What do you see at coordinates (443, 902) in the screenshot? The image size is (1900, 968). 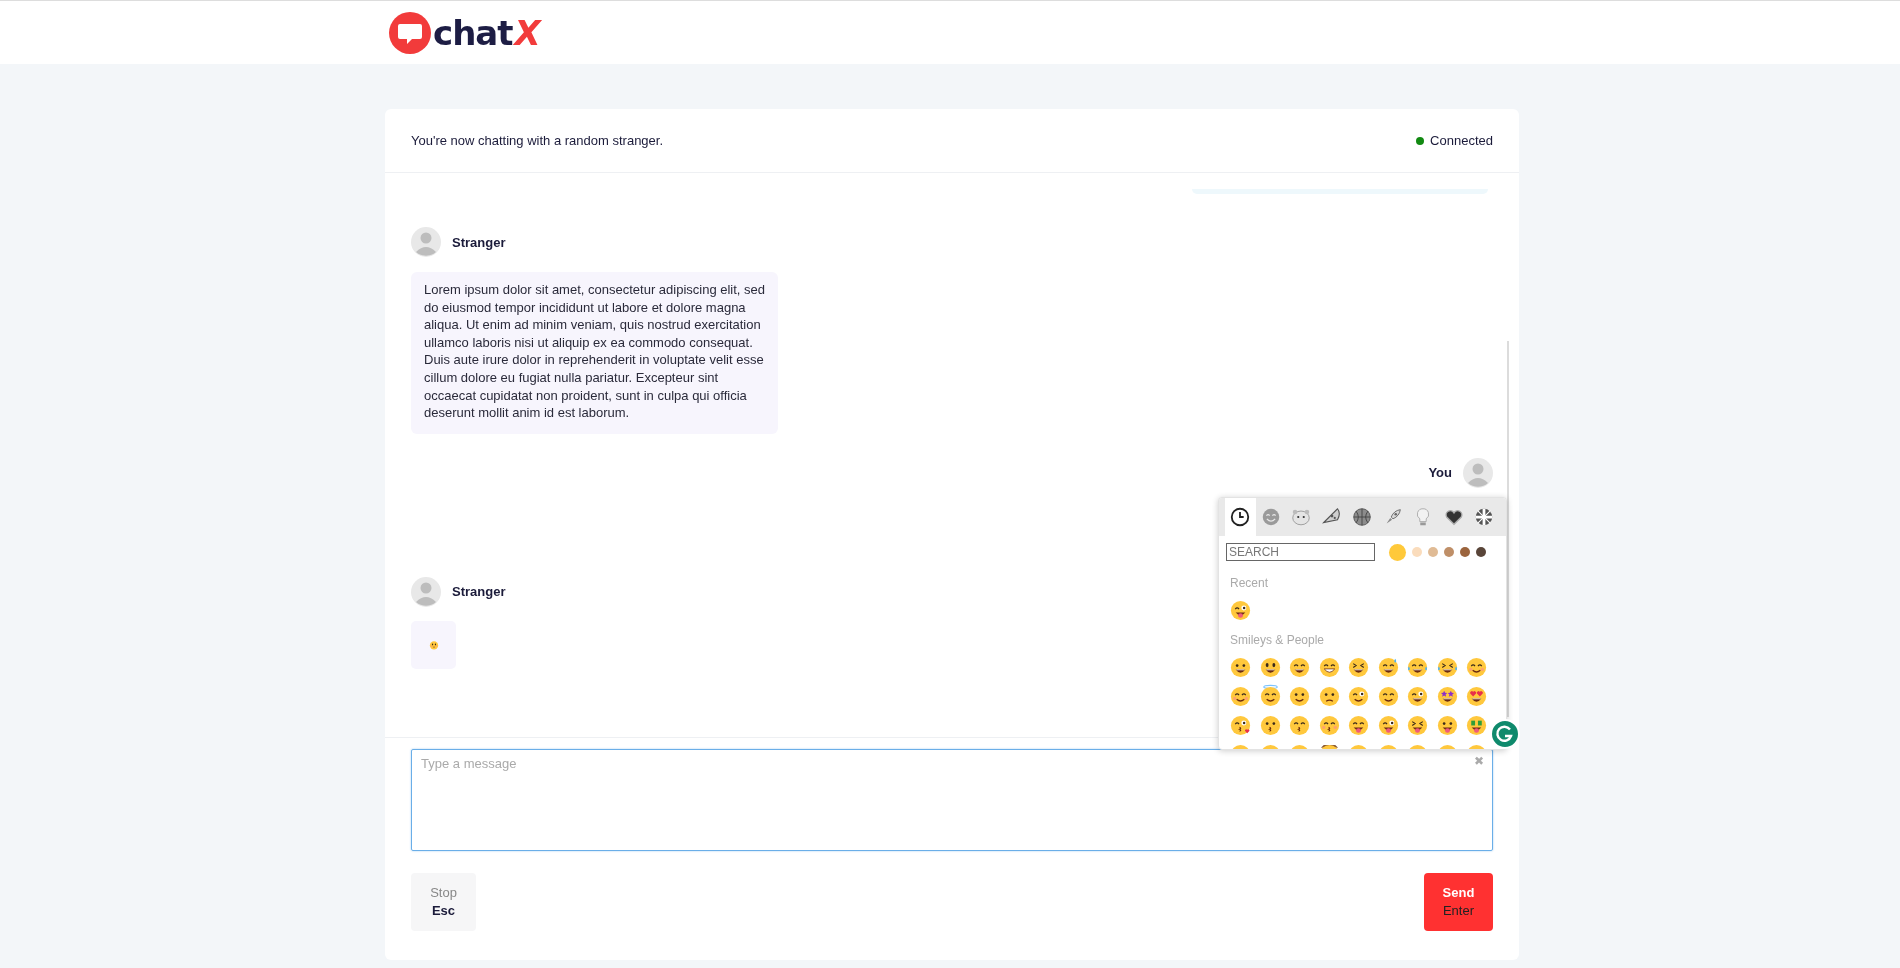 I see `stop-button: Stop Esc` at bounding box center [443, 902].